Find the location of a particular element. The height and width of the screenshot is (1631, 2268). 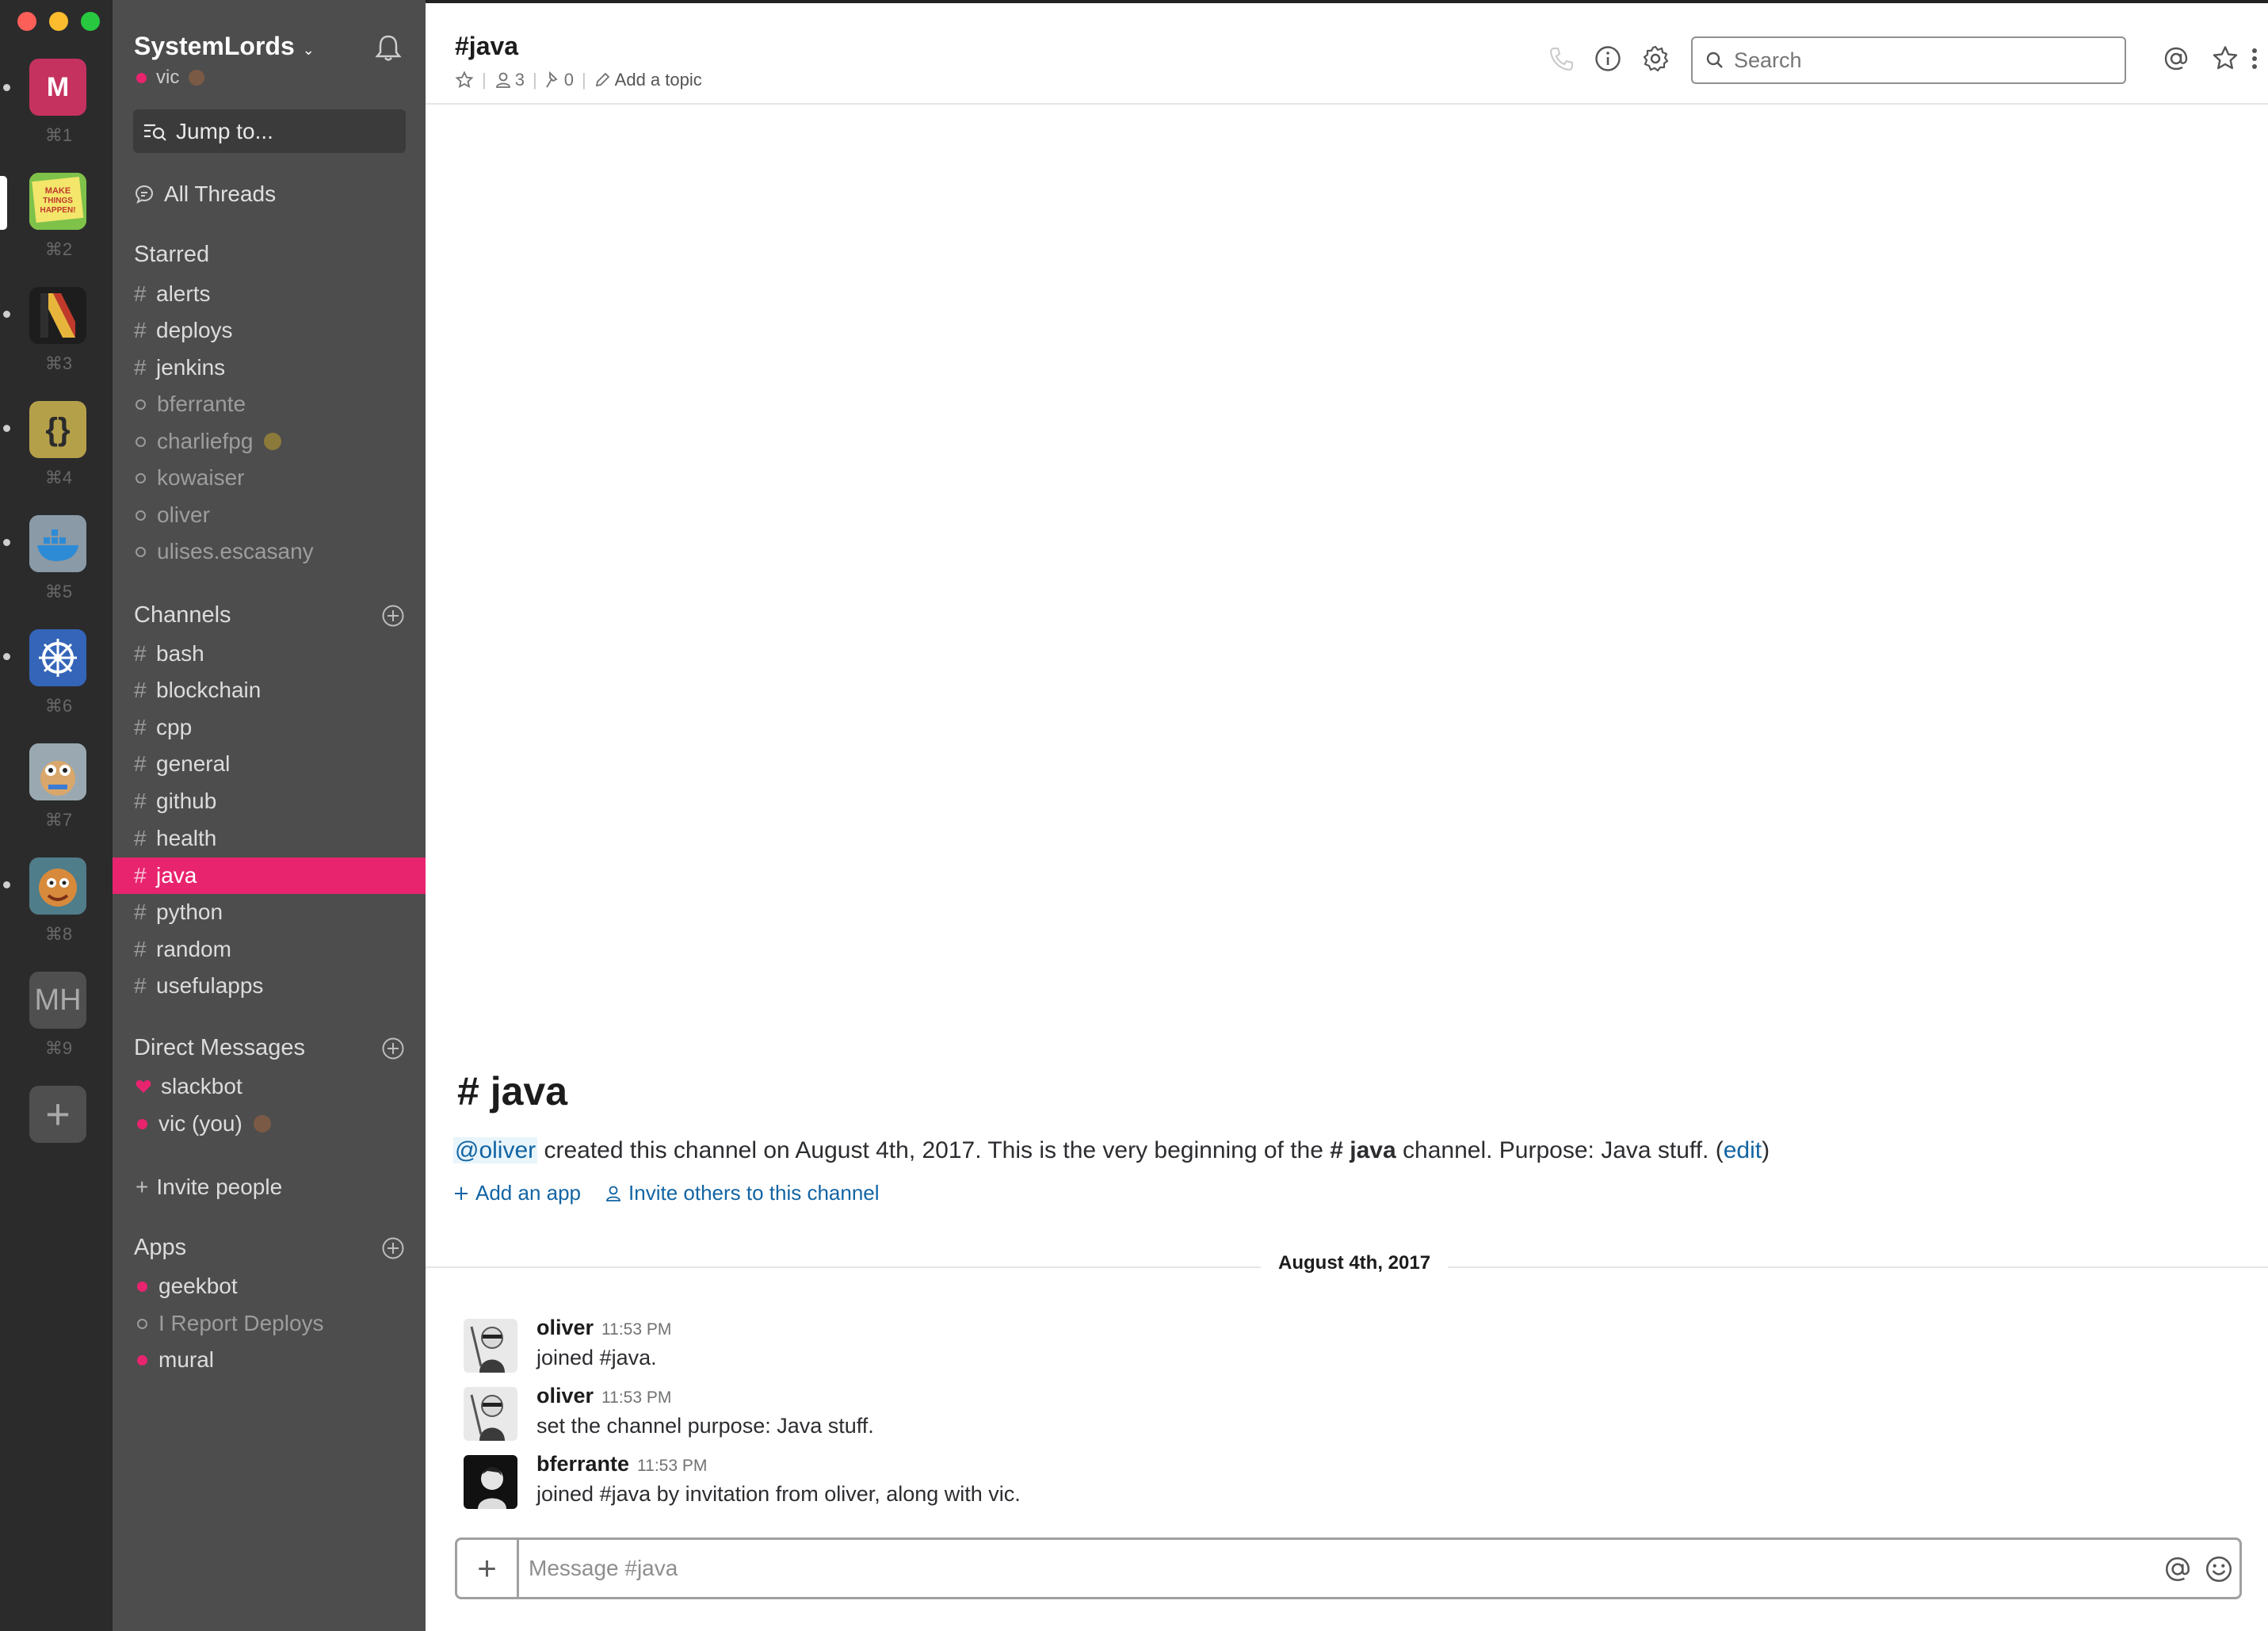

sidebar-channel-general: # general is located at coordinates (182, 764).